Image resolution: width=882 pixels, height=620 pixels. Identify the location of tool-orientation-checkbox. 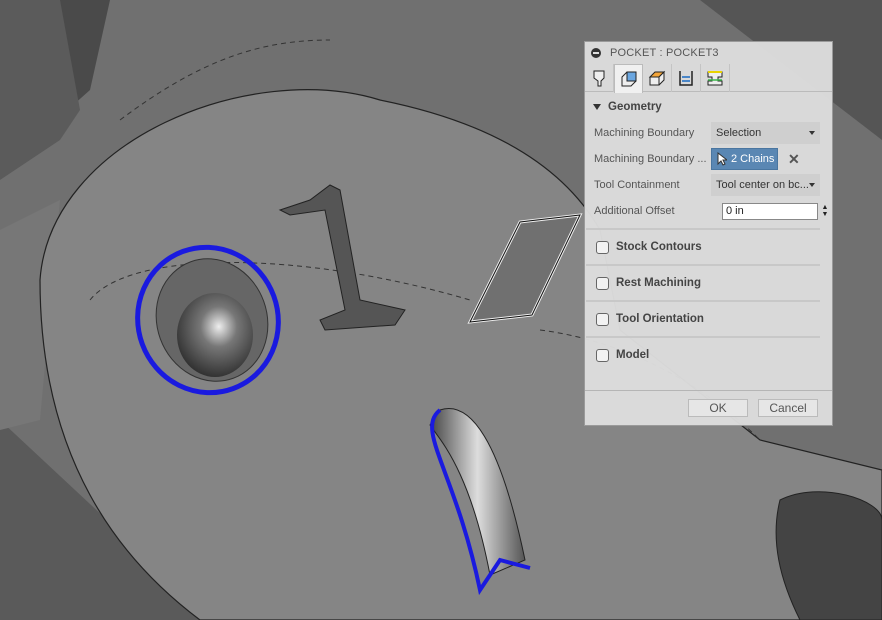
(602, 319).